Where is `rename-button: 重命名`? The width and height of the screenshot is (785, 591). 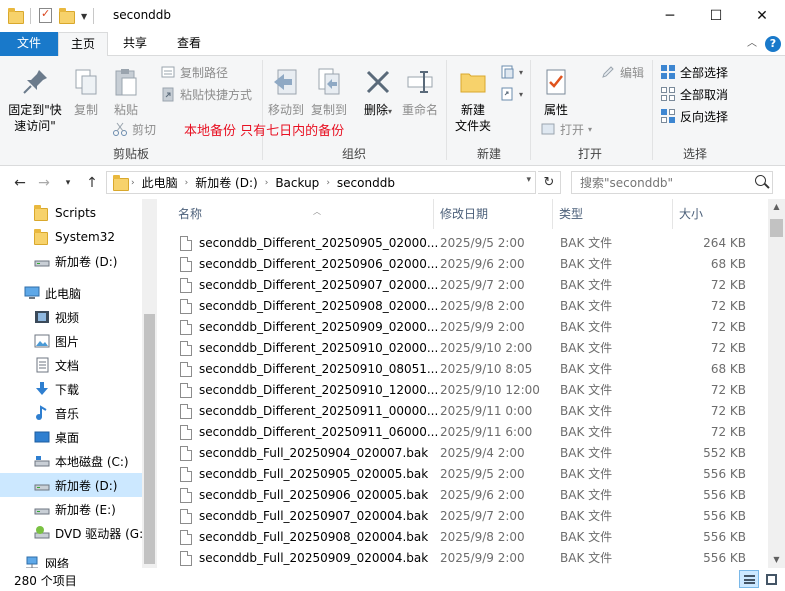 rename-button: 重命名 is located at coordinates (420, 92).